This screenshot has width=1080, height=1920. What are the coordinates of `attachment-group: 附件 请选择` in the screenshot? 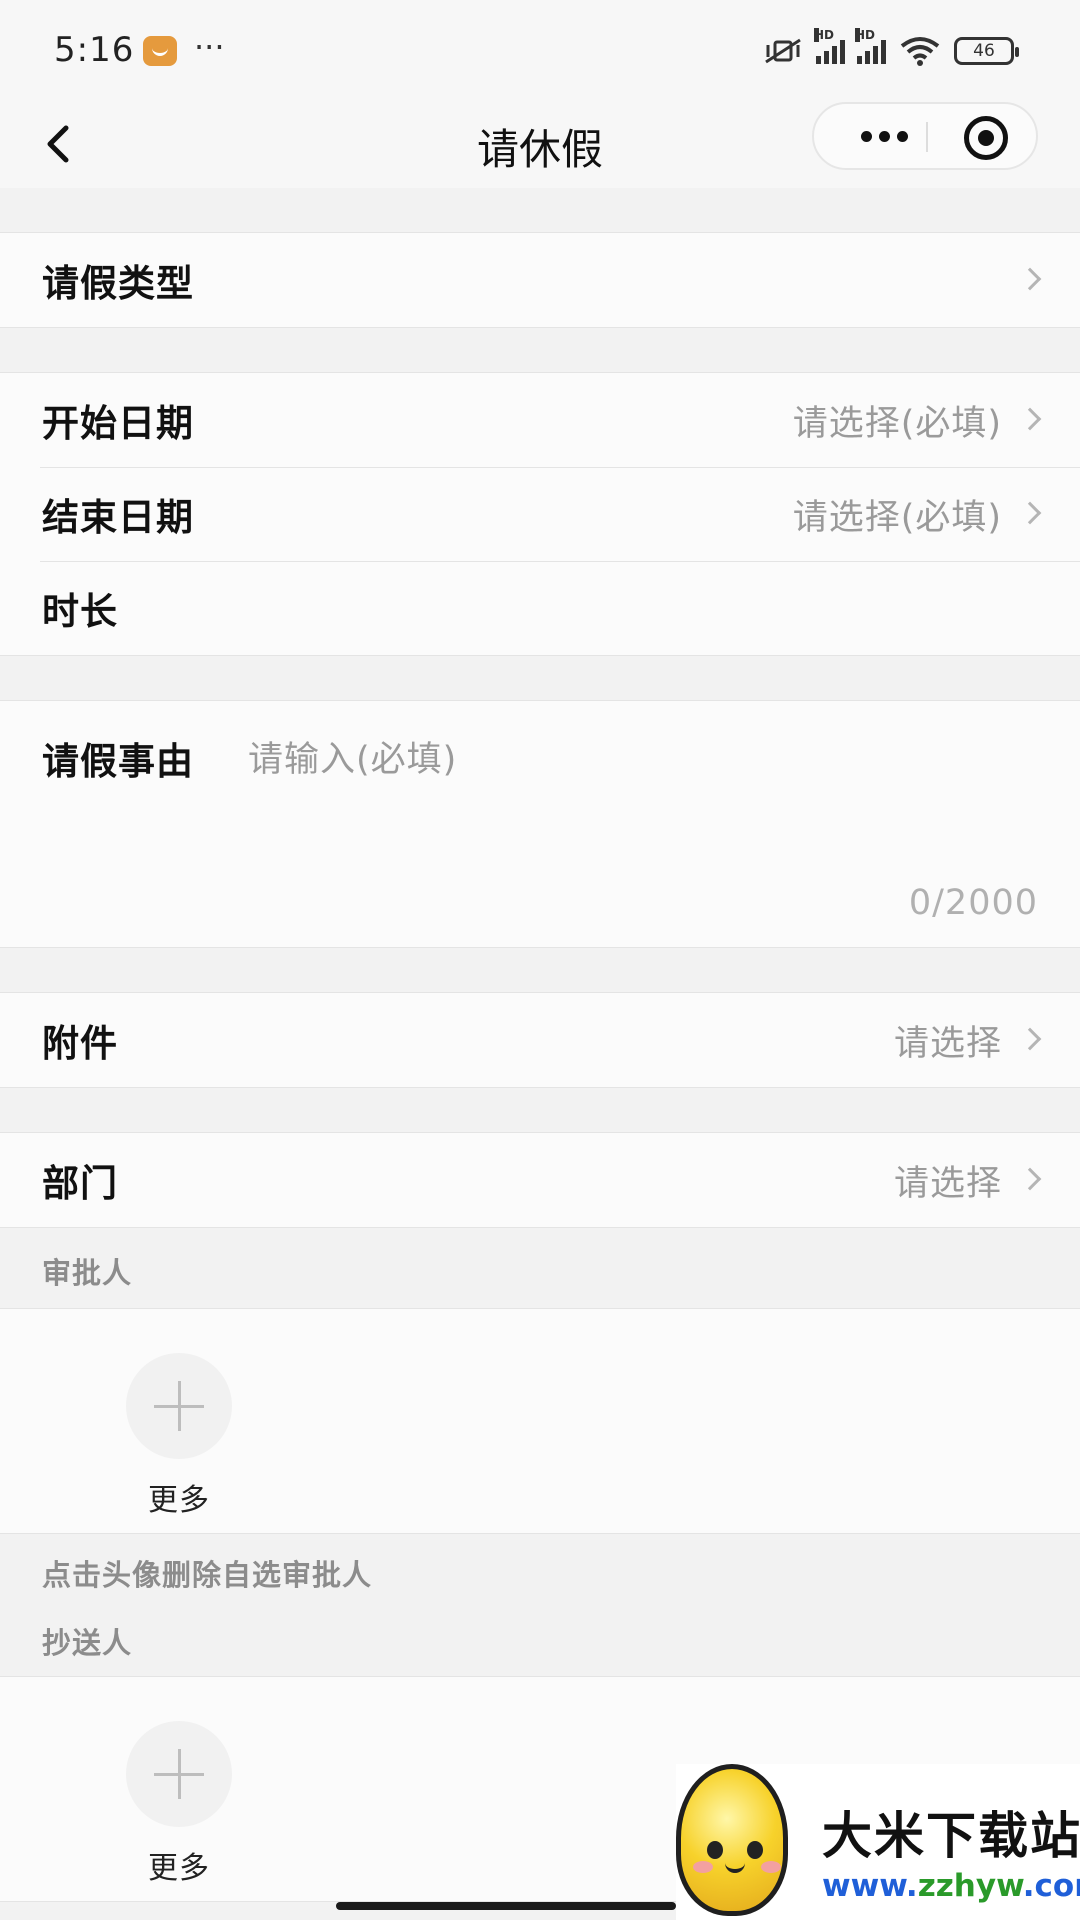 It's located at (540, 1040).